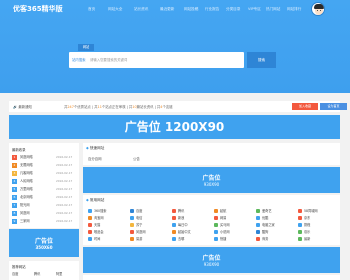  I want to click on search-button: 搜索, so click(261, 60).